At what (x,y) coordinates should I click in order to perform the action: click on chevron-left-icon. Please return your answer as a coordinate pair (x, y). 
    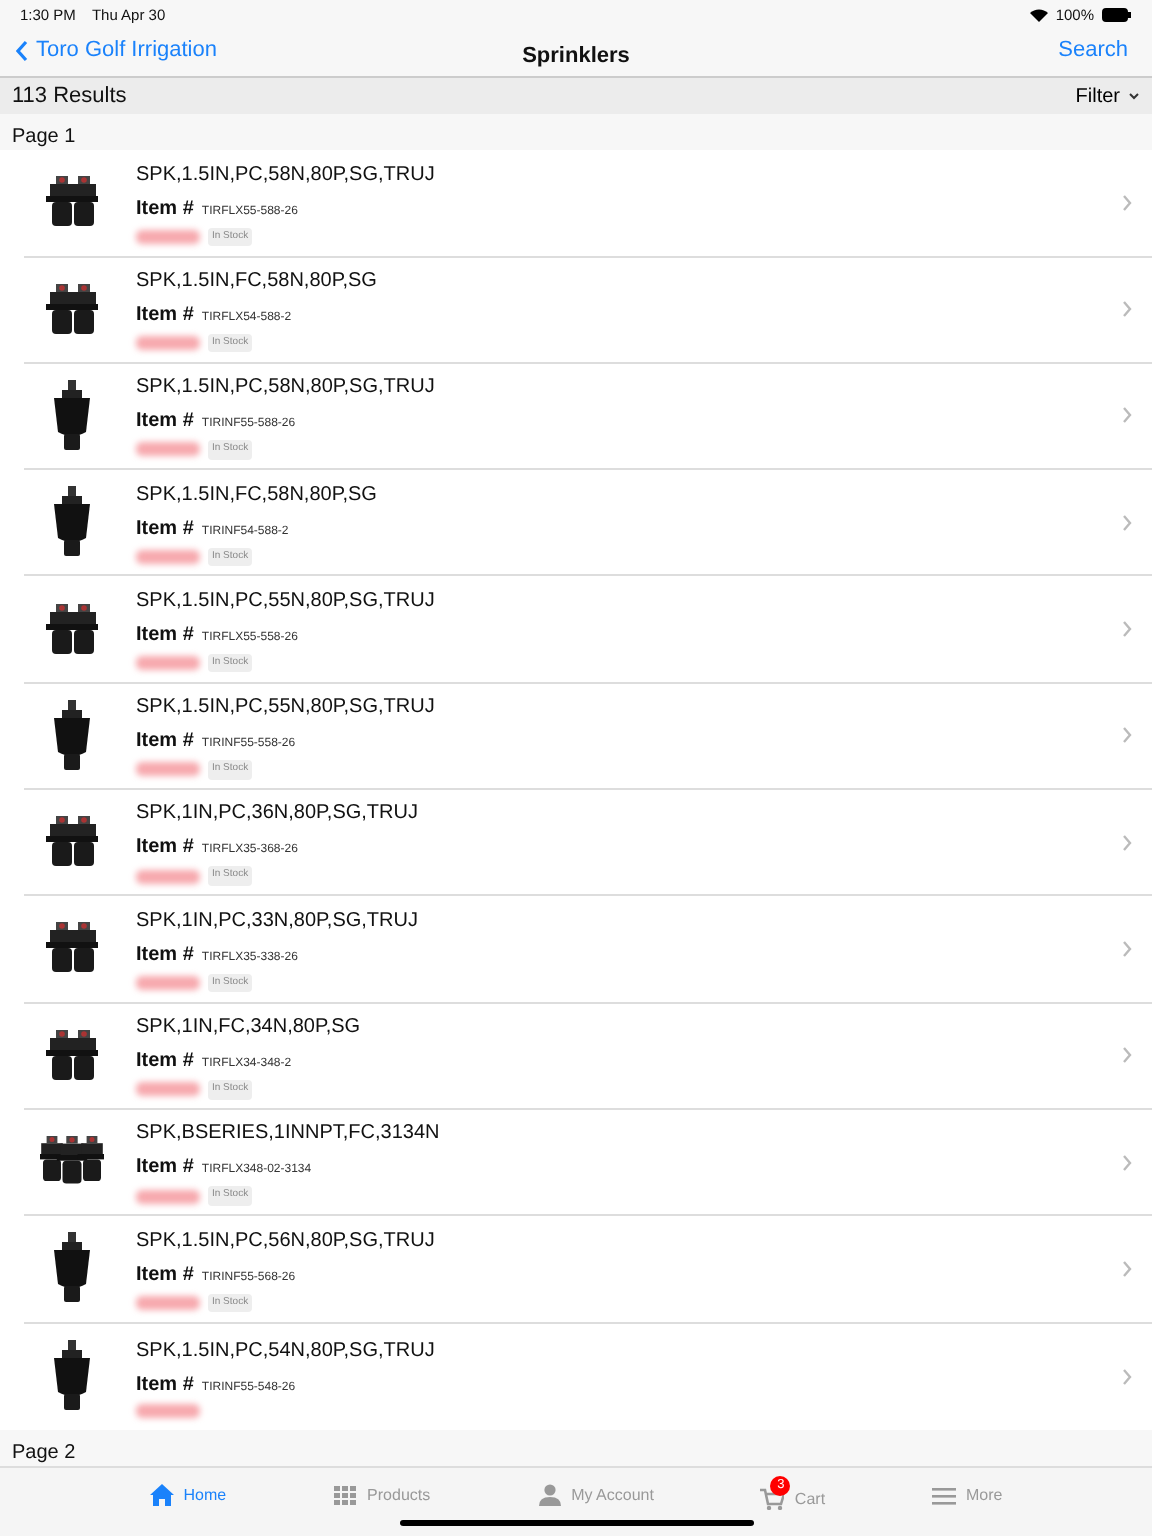
    Looking at the image, I should click on (22, 51).